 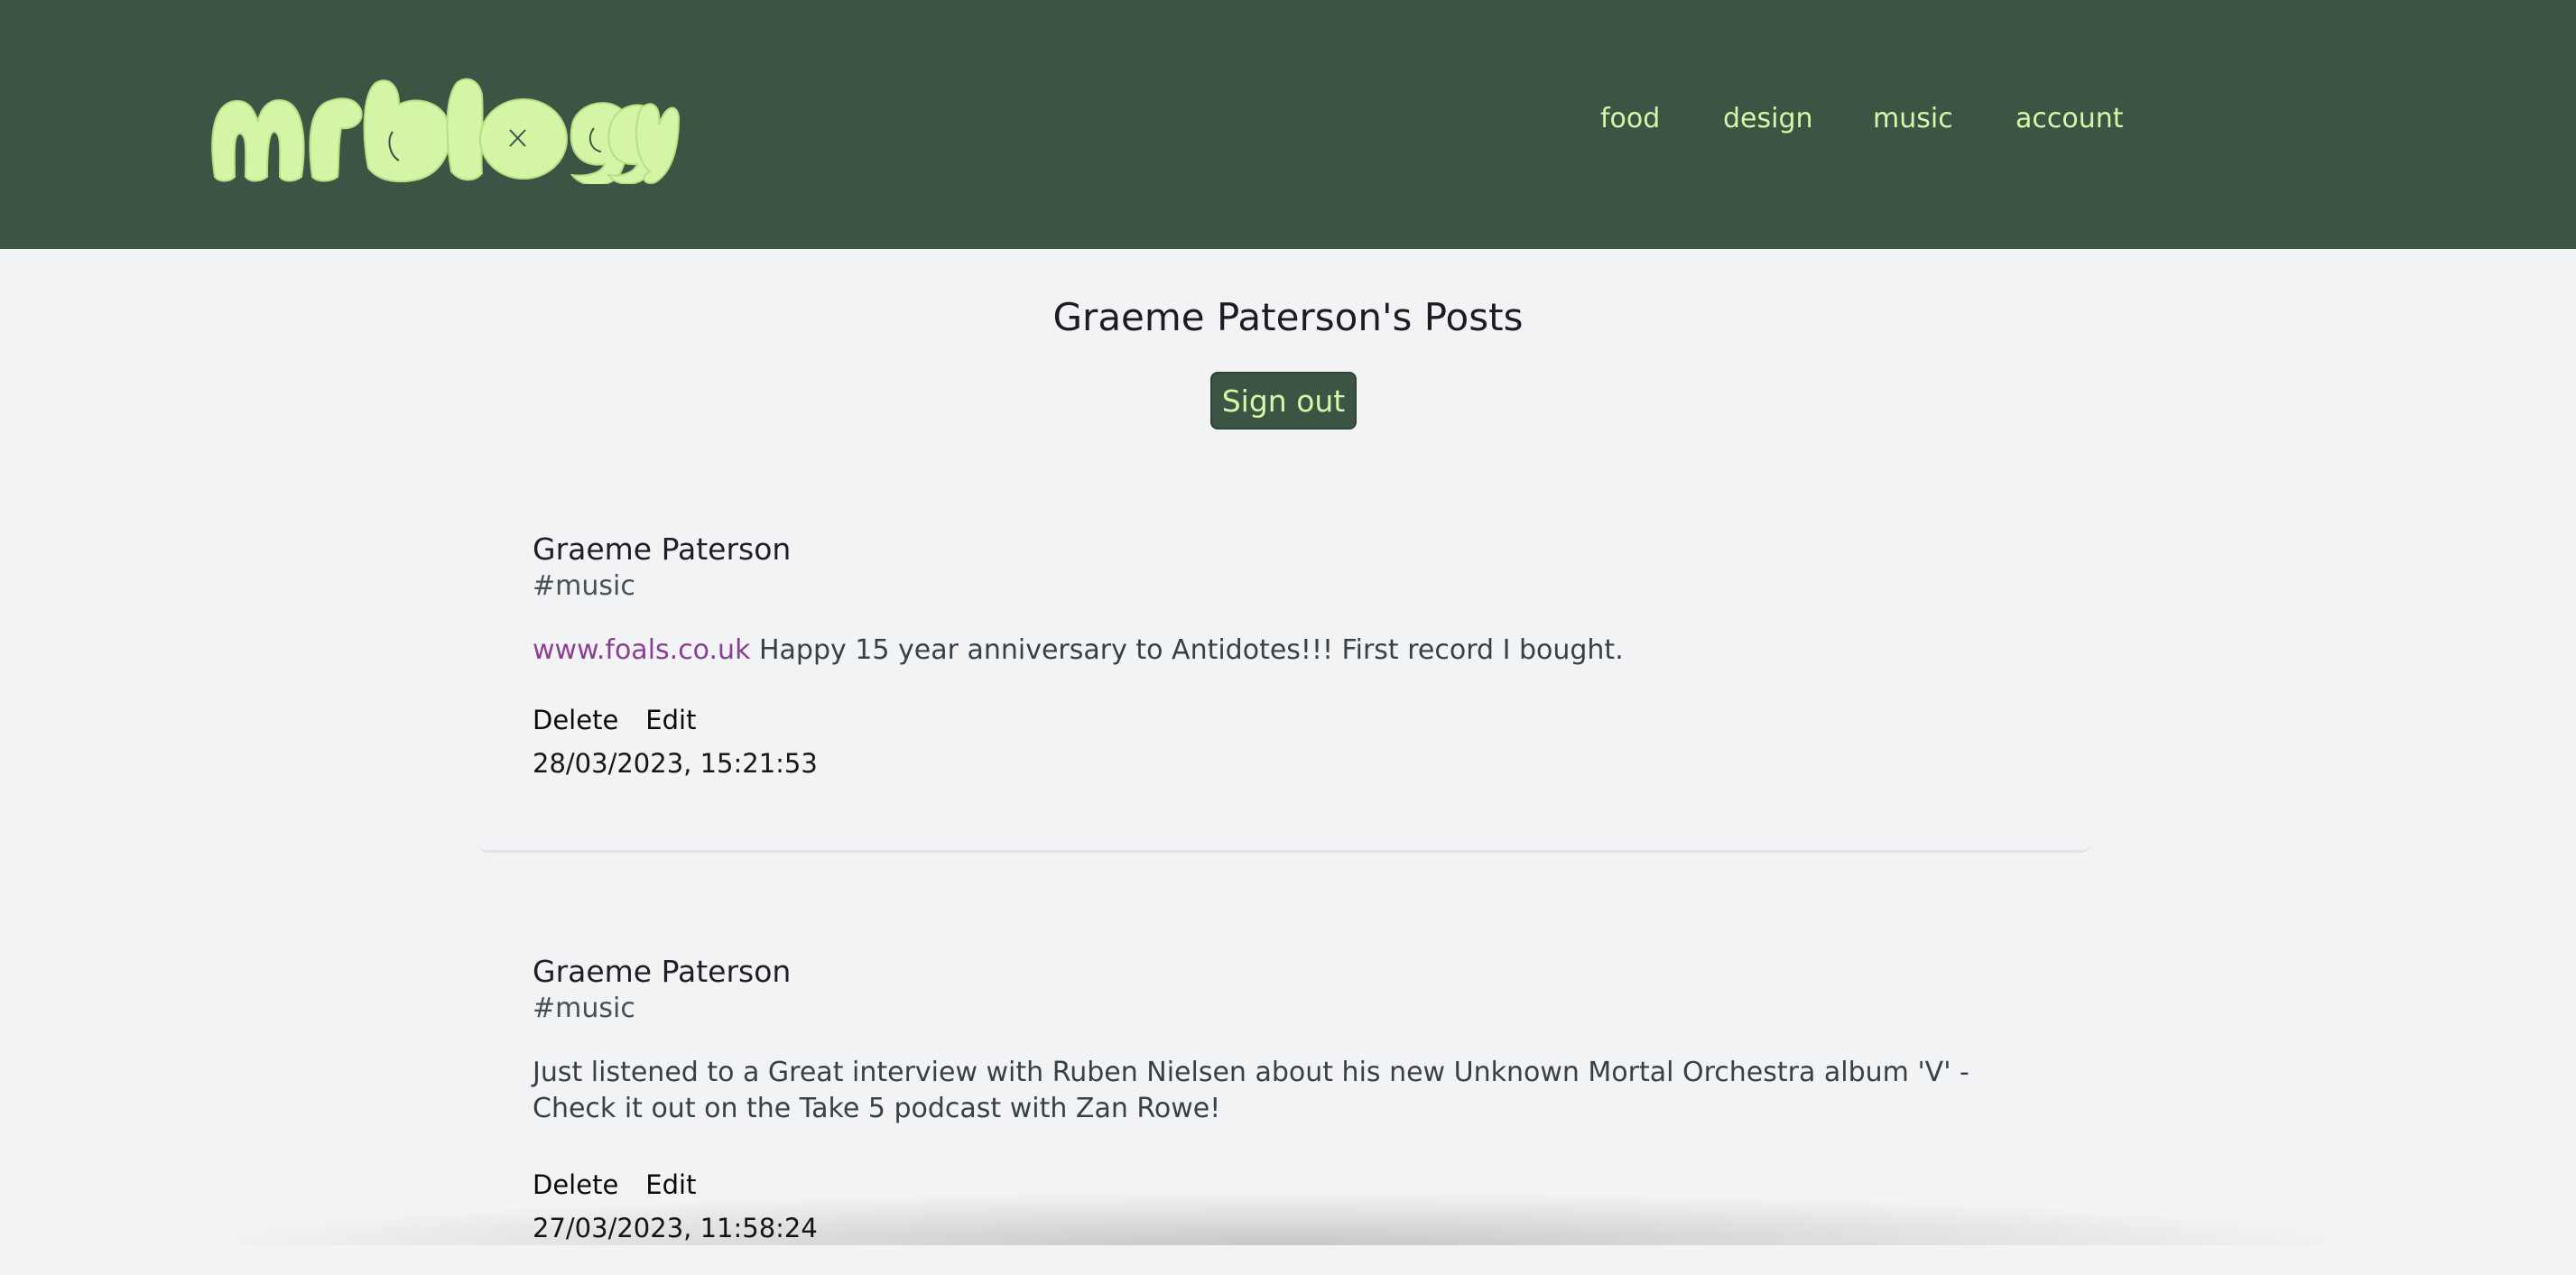 I want to click on post-link: www.foals.co.uk, so click(x=641, y=650).